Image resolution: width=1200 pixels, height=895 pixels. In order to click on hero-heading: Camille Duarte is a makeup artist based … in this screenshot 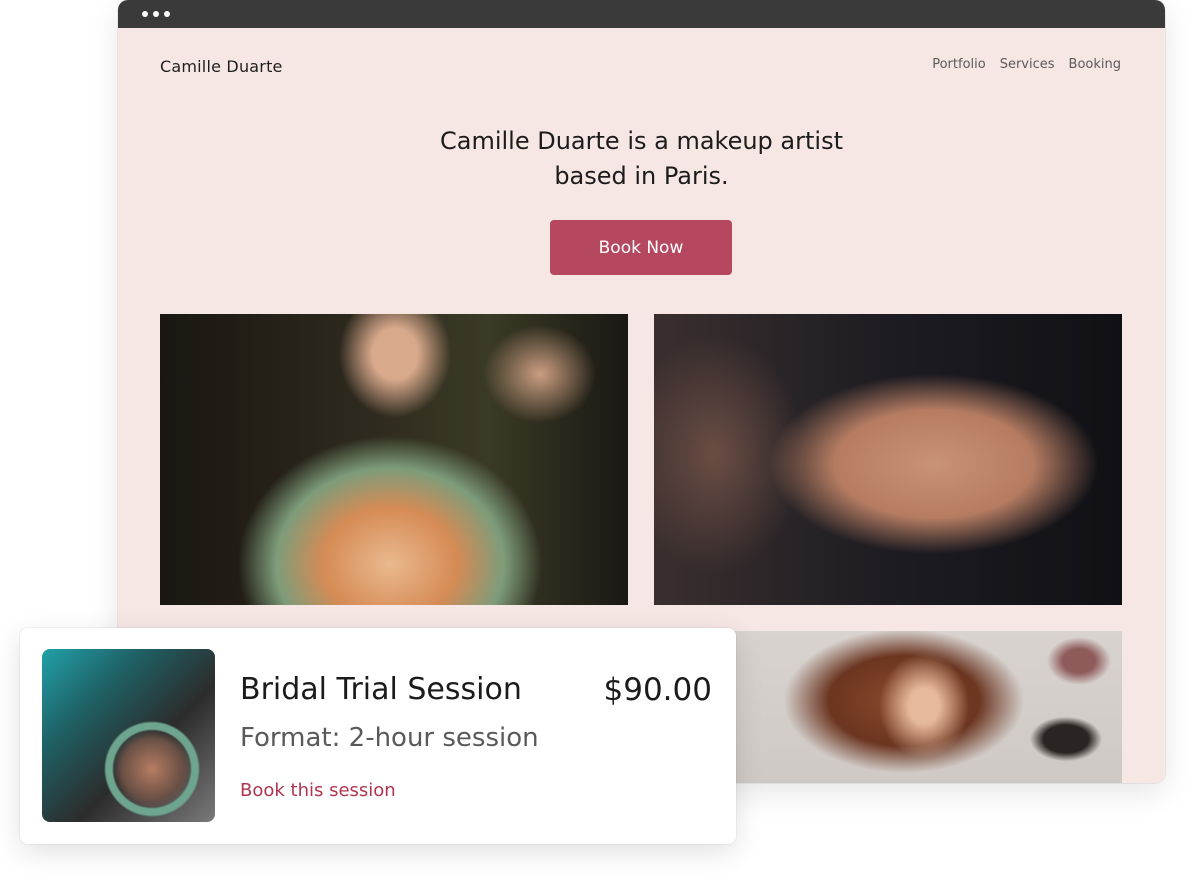, I will do `click(641, 159)`.